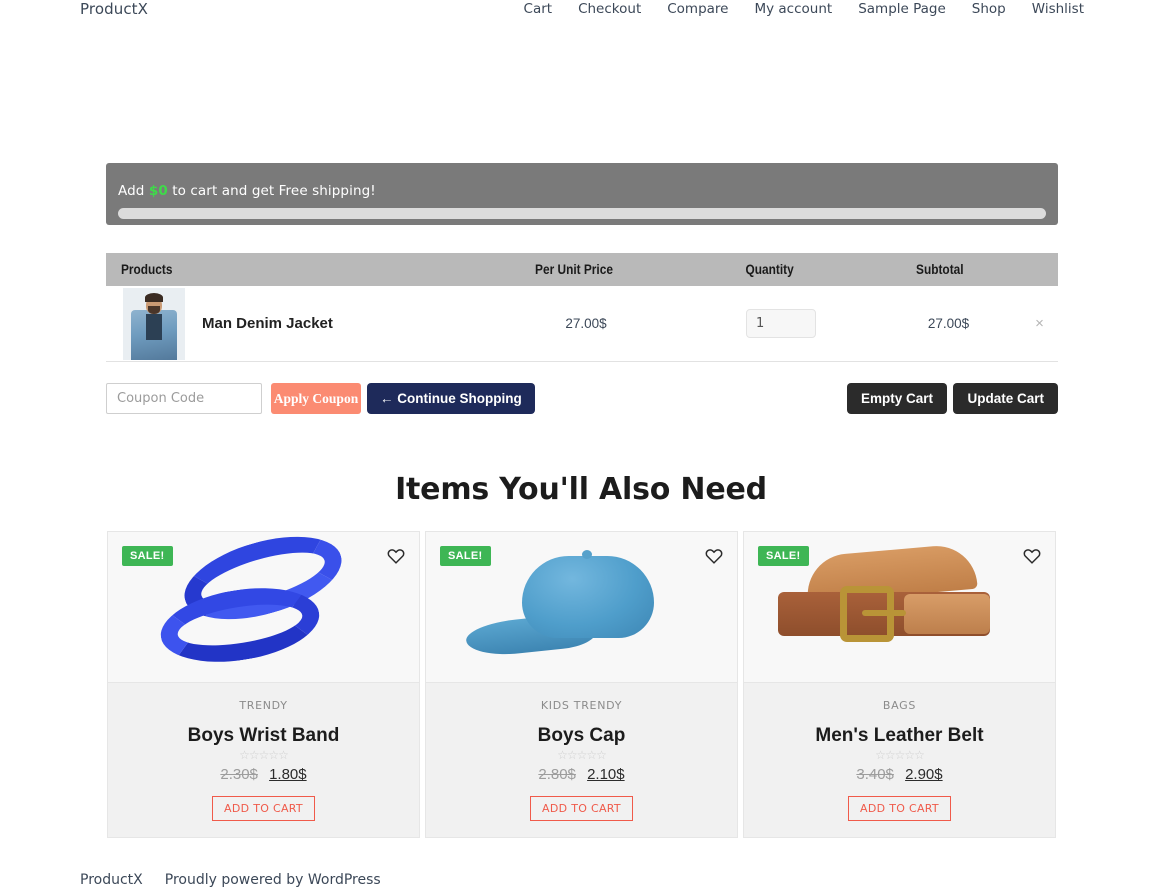 The image size is (1162, 888). I want to click on product-title: Boys Cap, so click(581, 736).